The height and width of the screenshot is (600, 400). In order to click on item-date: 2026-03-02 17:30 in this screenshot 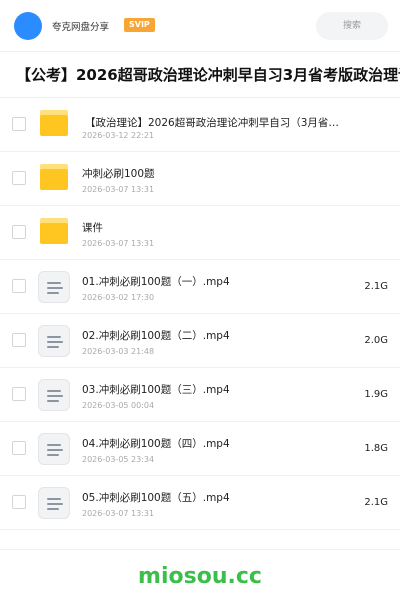, I will do `click(118, 297)`.